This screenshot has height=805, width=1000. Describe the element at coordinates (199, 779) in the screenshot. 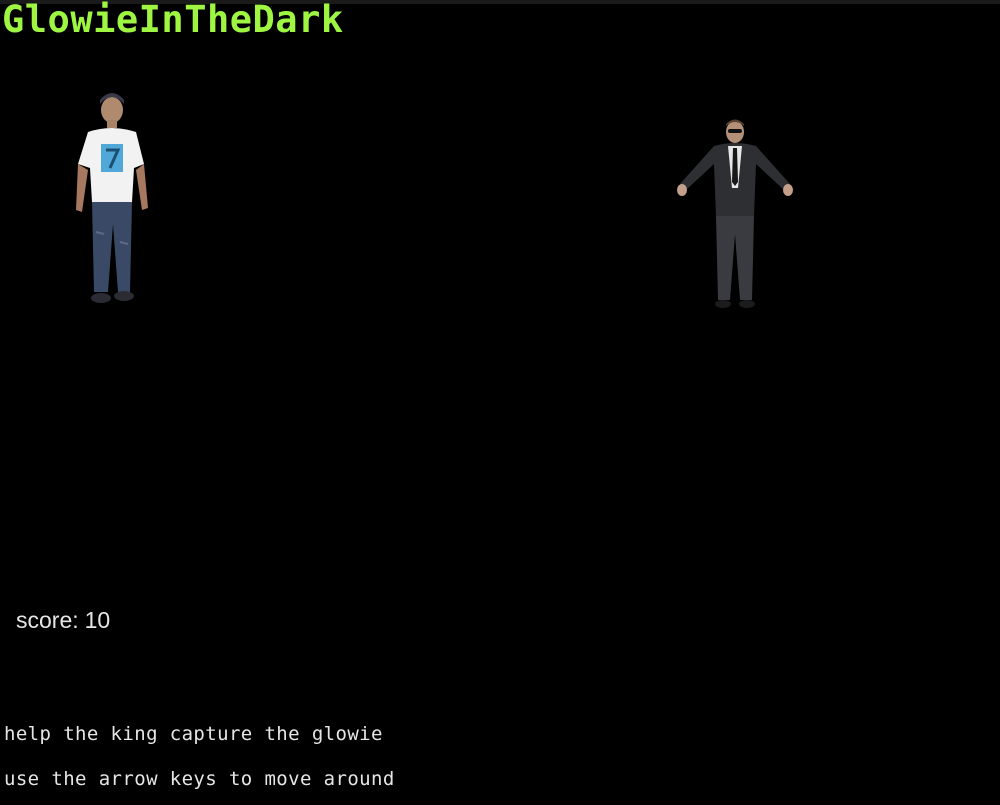

I see `instruction-controls: use the arrow keys to move around` at that location.